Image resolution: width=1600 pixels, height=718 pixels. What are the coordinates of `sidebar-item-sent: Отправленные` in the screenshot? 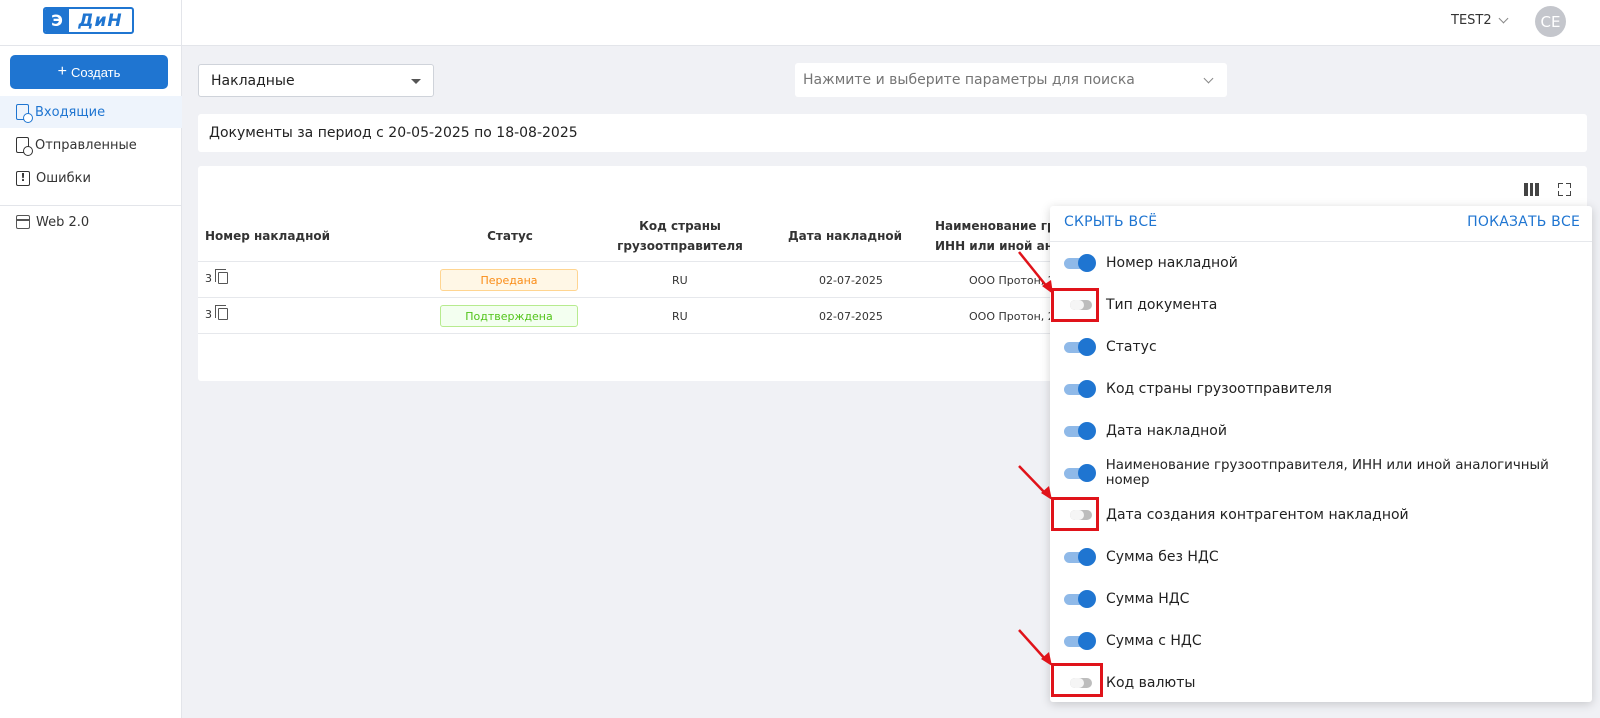 It's located at (91, 145).